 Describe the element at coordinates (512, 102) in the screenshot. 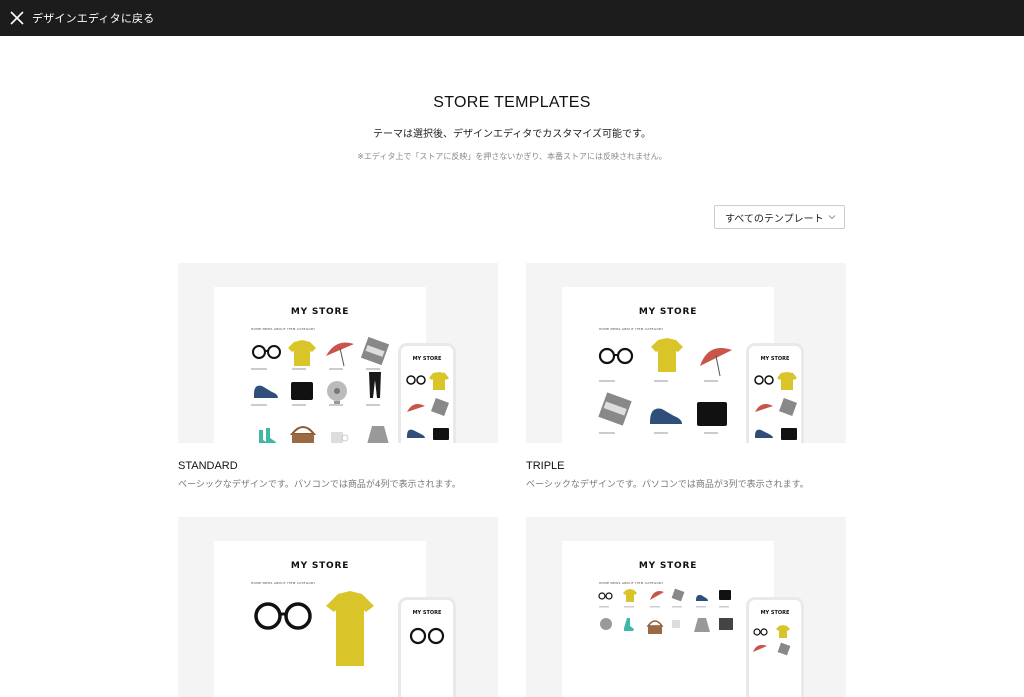

I see `page-title: STORE TEMPLATES` at that location.